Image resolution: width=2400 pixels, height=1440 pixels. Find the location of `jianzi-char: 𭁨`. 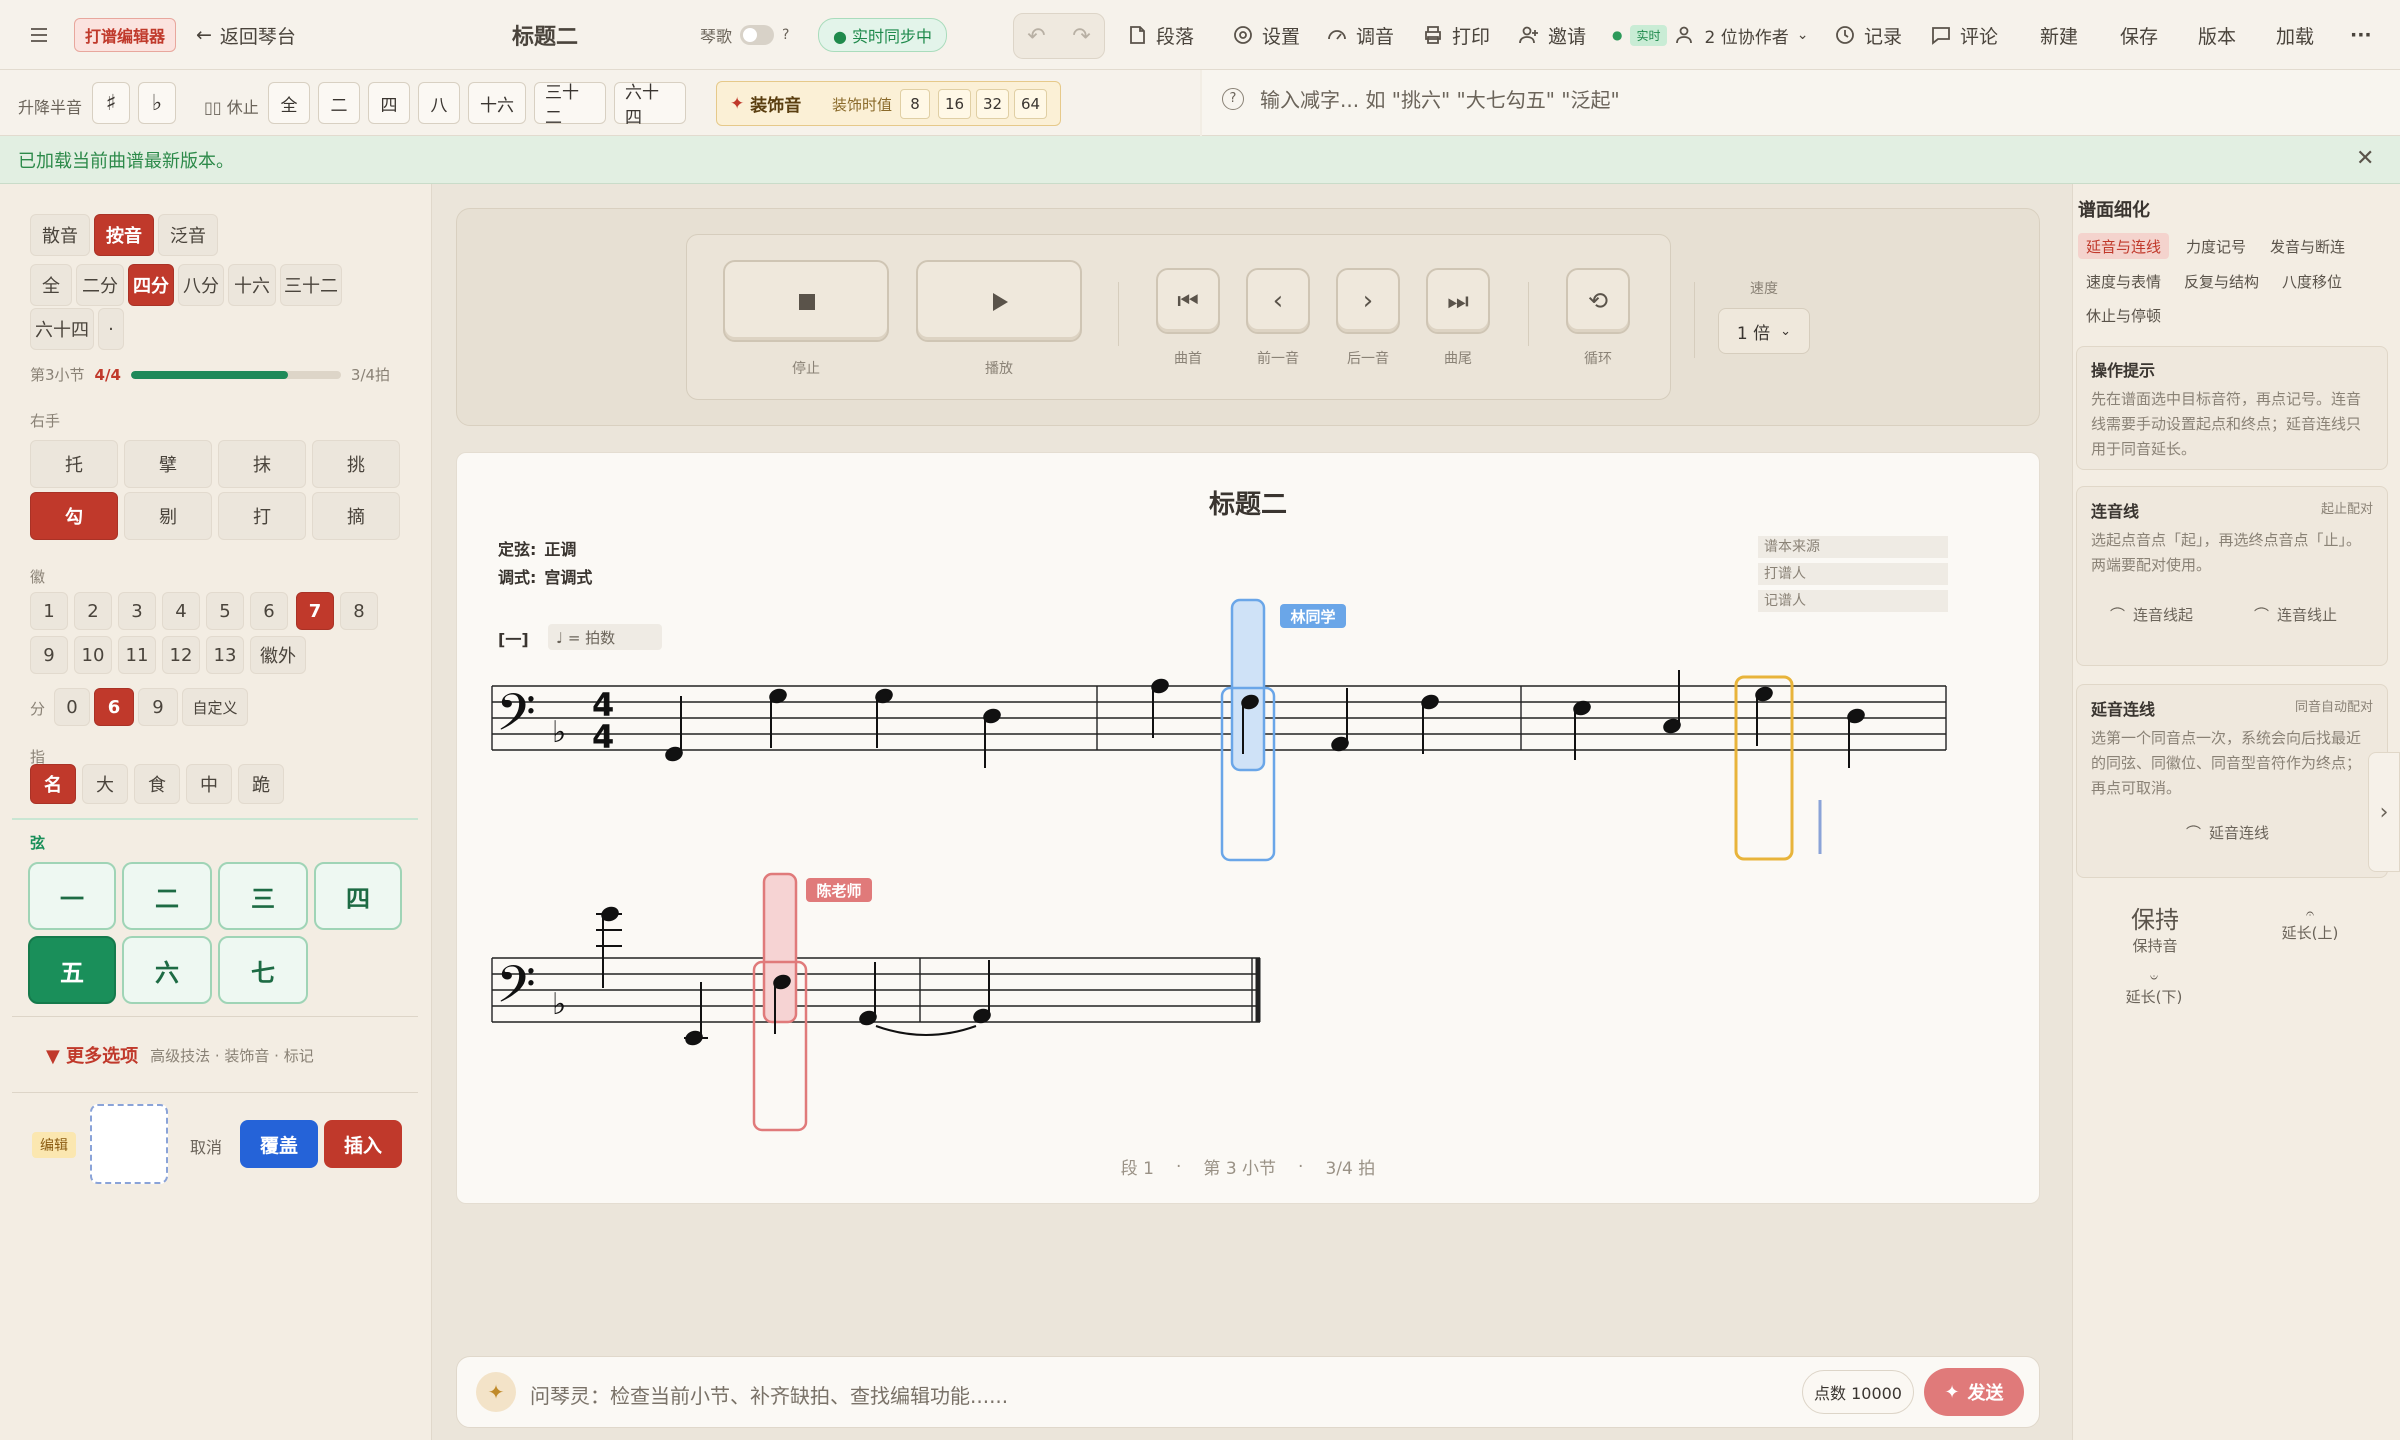

jianzi-char: 𭁨 is located at coordinates (1340, 826).